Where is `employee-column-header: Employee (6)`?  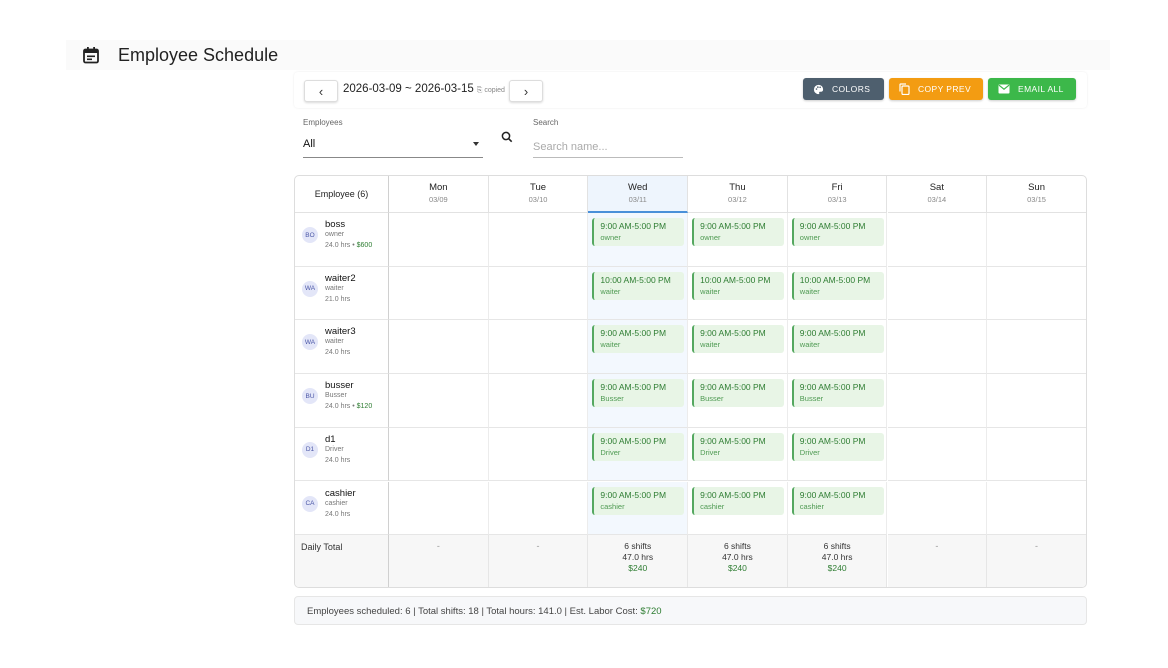 employee-column-header: Employee (6) is located at coordinates (342, 194).